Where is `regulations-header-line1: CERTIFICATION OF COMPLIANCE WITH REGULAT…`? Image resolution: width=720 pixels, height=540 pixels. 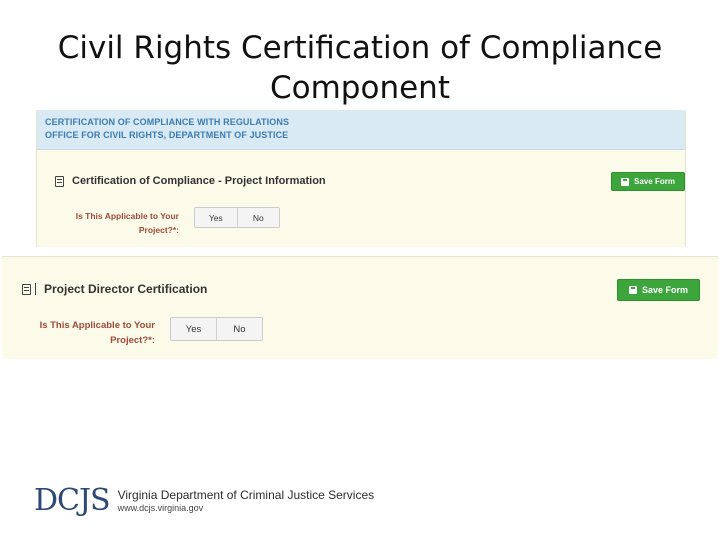 regulations-header-line1: CERTIFICATION OF COMPLIANCE WITH REGULAT… is located at coordinates (167, 122).